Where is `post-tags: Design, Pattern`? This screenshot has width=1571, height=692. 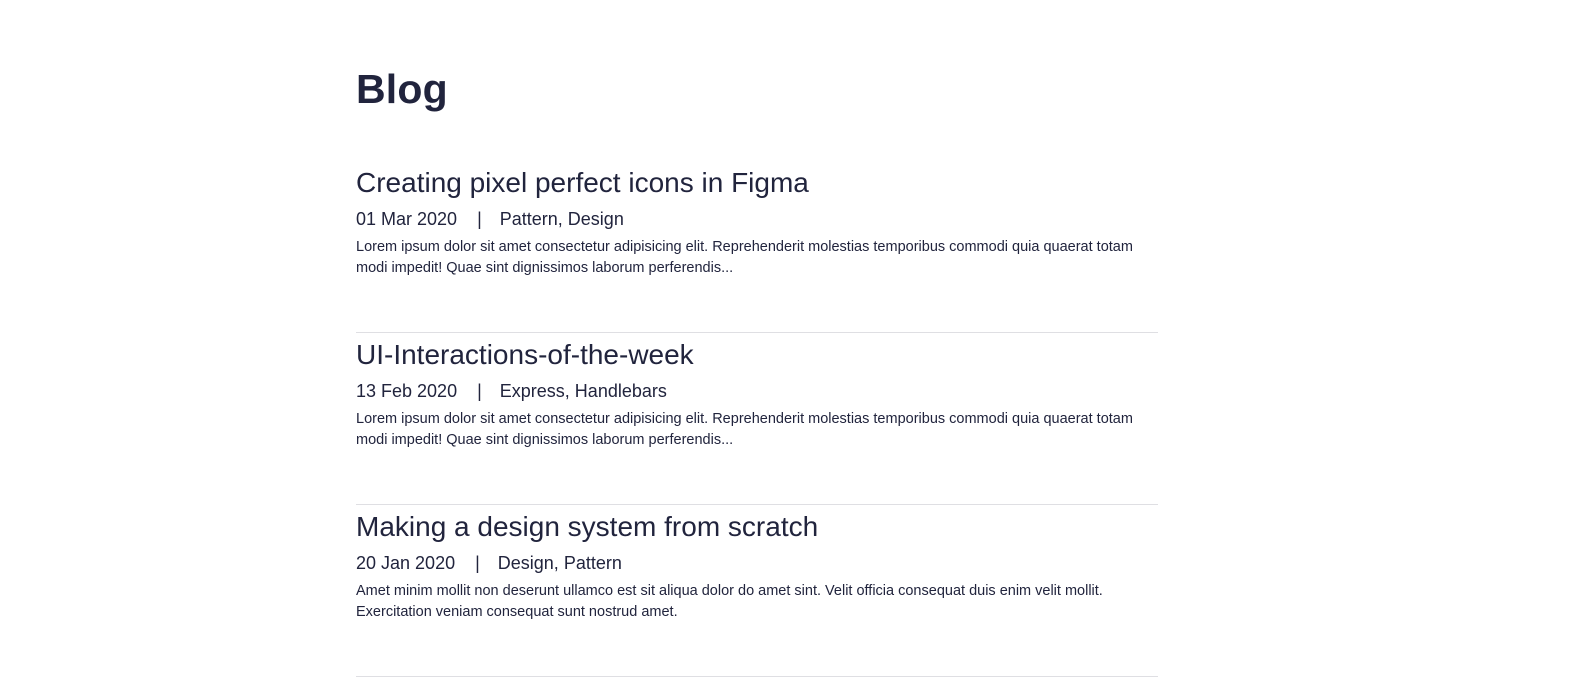
post-tags: Design, Pattern is located at coordinates (559, 563).